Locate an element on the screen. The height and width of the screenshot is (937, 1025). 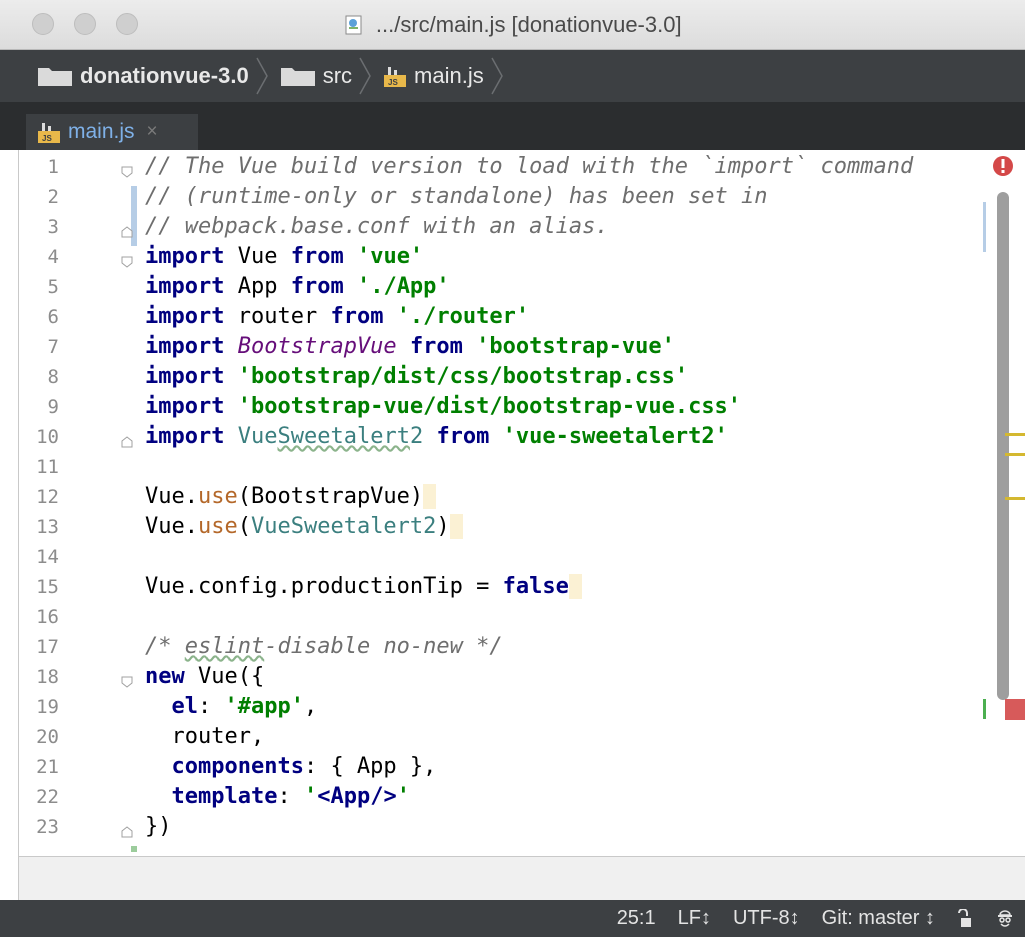
code-line: }) is located at coordinates (158, 826).